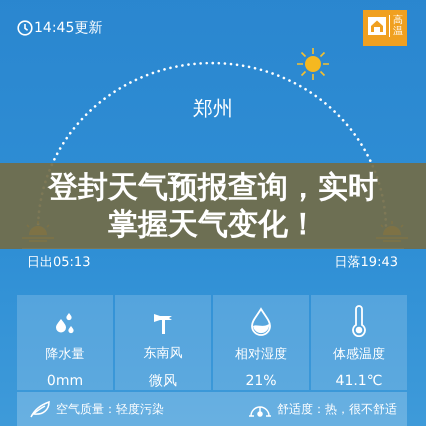 Image resolution: width=426 pixels, height=426 pixels. I want to click on metric-label: 相对湿度, so click(261, 354).